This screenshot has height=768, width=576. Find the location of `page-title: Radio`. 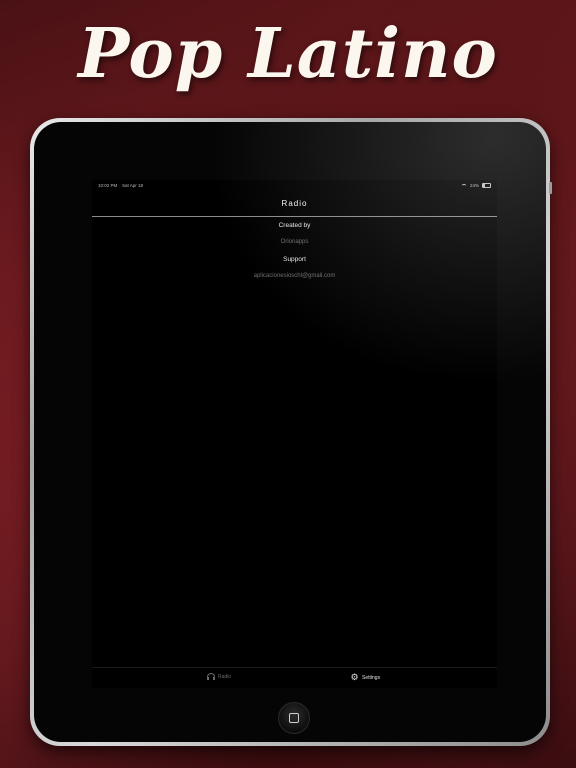

page-title: Radio is located at coordinates (294, 203).